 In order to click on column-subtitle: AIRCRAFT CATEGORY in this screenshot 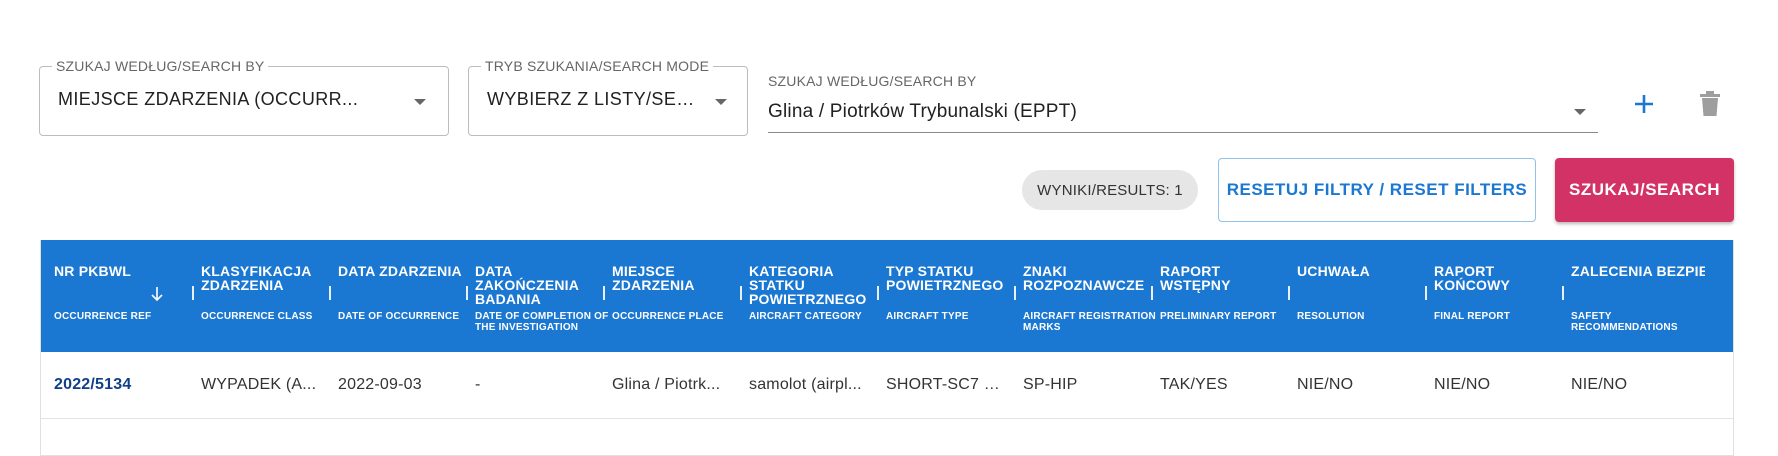, I will do `click(805, 316)`.